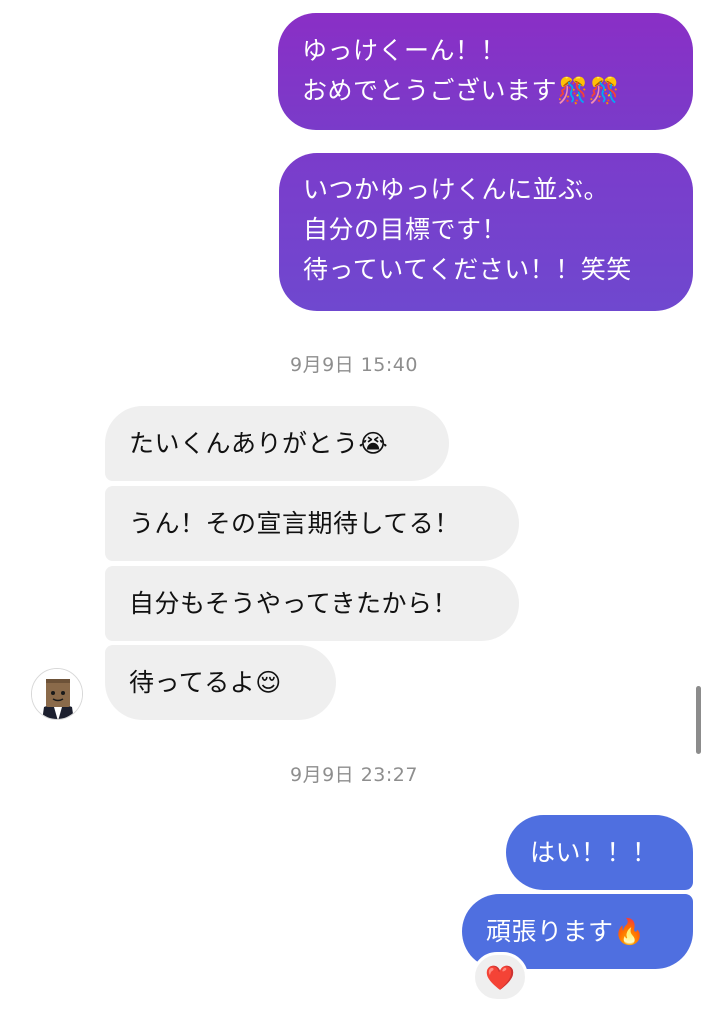 Image resolution: width=708 pixels, height=1024 pixels. I want to click on avatar-icon, so click(57, 694).